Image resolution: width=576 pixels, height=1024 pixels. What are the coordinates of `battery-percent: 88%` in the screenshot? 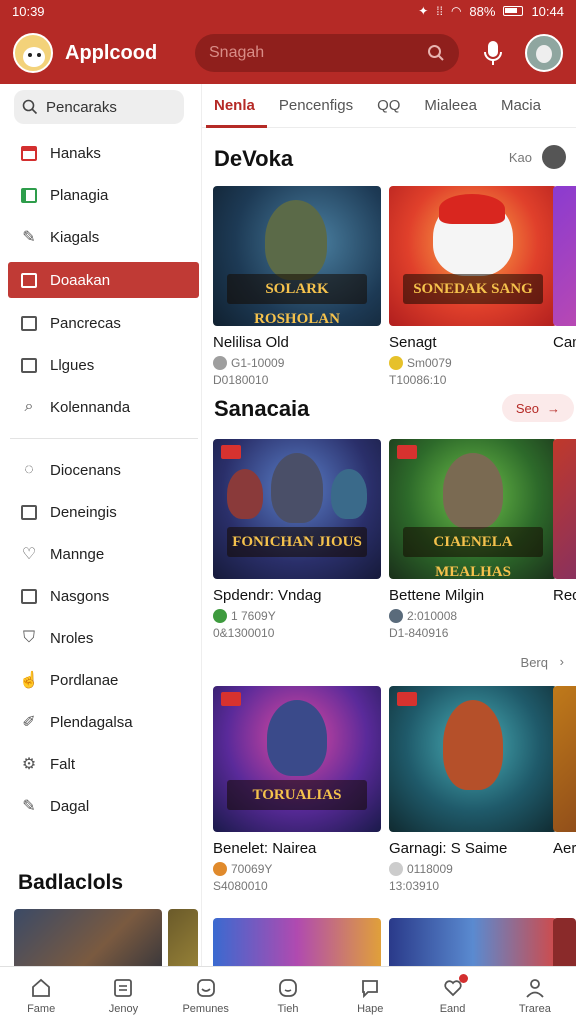 It's located at (482, 11).